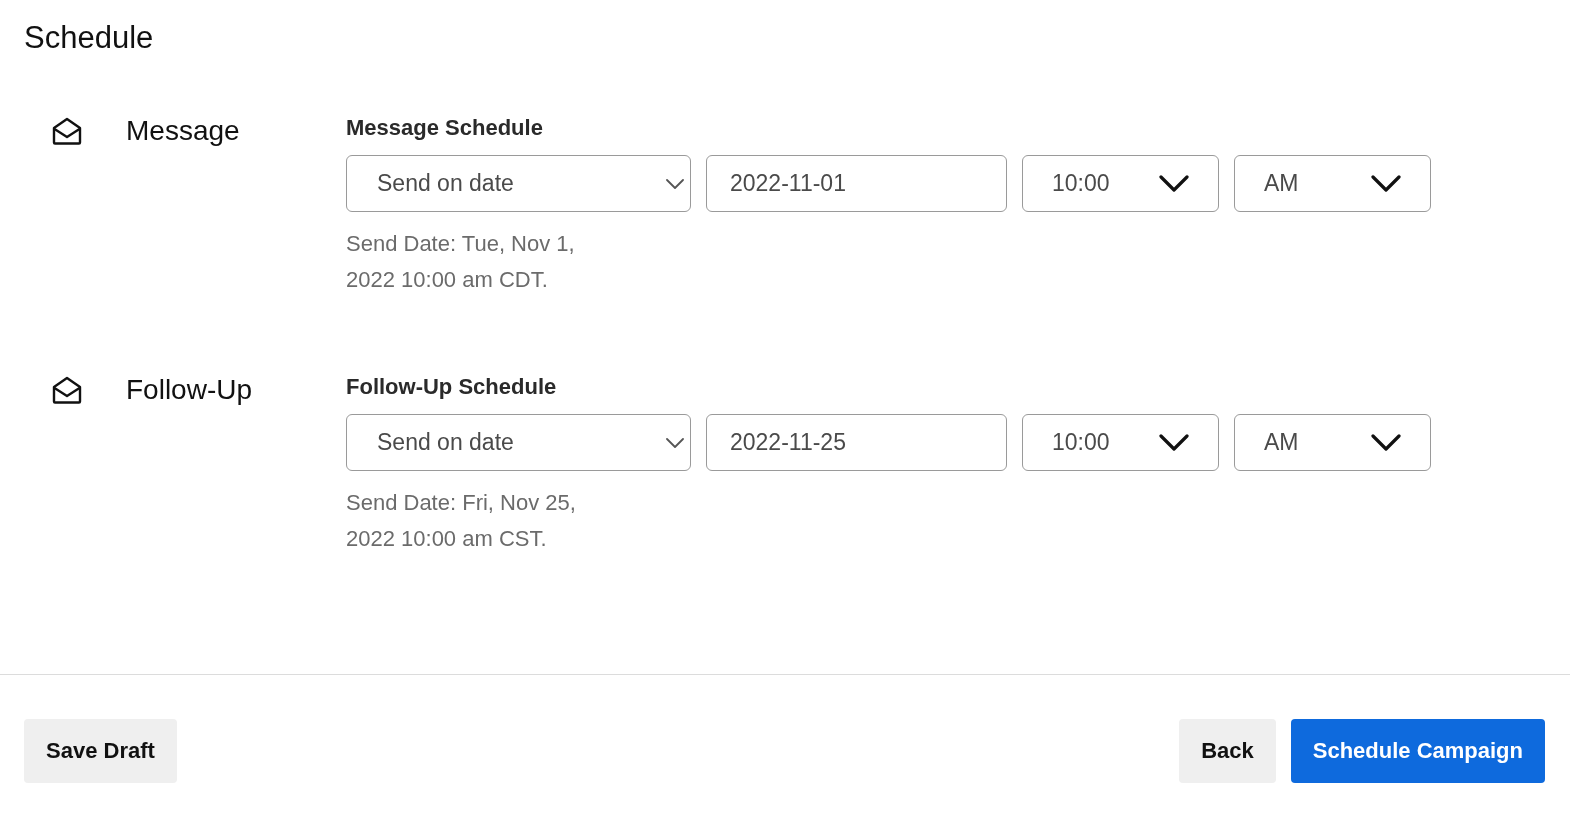 The image size is (1570, 814). I want to click on date-field: 2022-11-25, so click(856, 442).